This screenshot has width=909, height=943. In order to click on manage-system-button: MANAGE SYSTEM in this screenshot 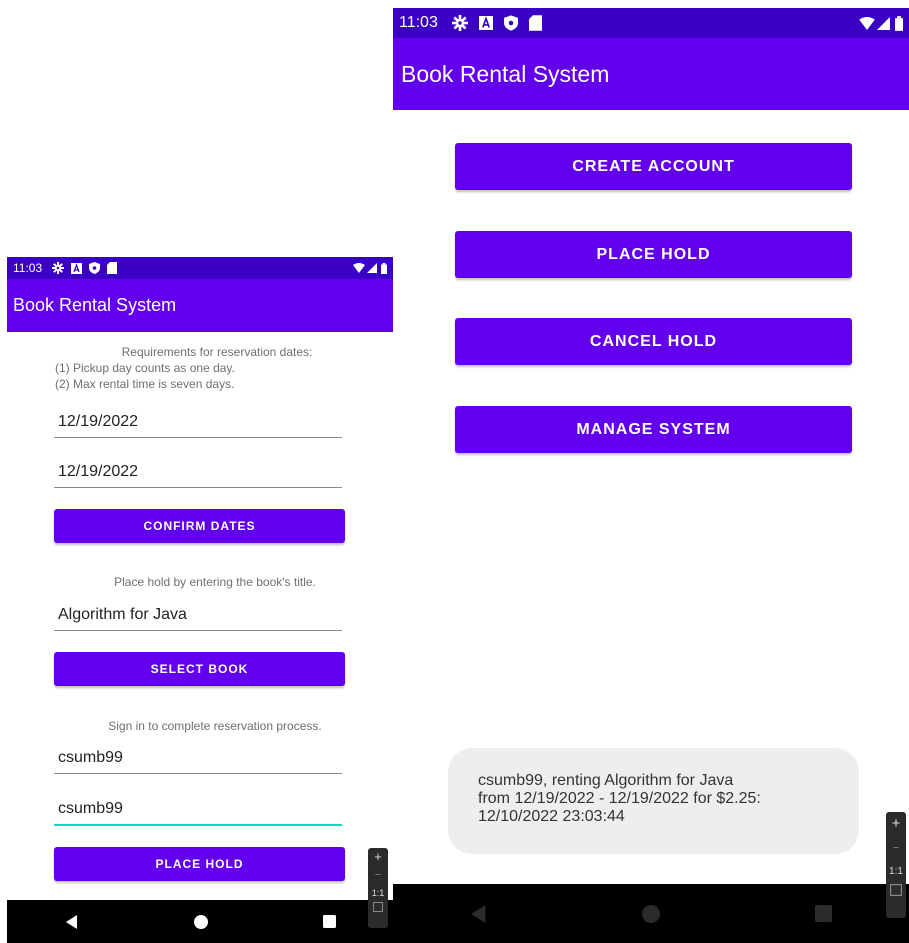, I will do `click(653, 429)`.